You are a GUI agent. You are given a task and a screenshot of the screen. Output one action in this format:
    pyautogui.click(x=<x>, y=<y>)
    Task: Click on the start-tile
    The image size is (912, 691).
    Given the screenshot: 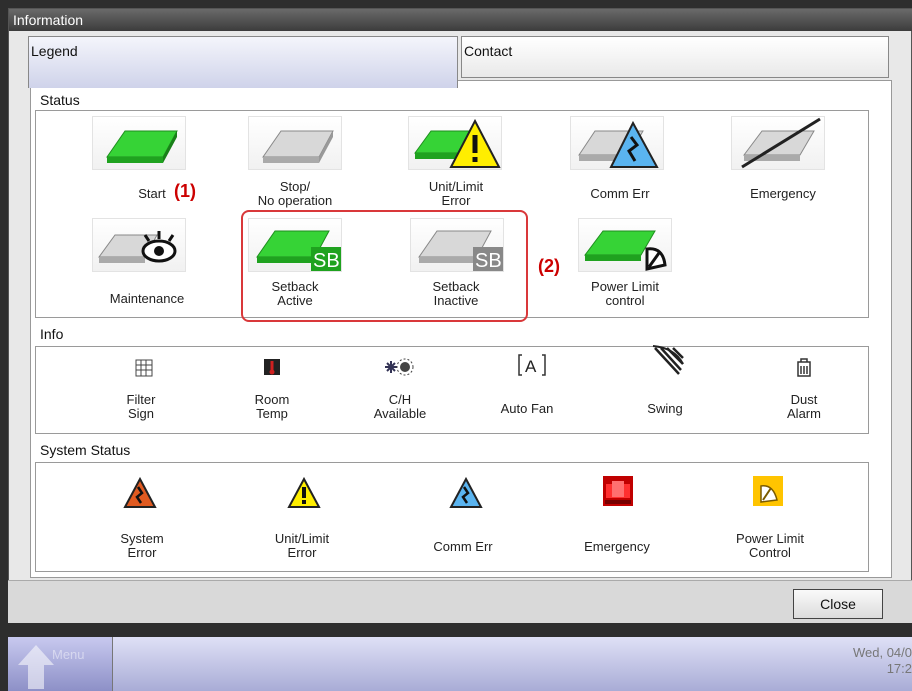 What is the action you would take?
    pyautogui.click(x=139, y=143)
    